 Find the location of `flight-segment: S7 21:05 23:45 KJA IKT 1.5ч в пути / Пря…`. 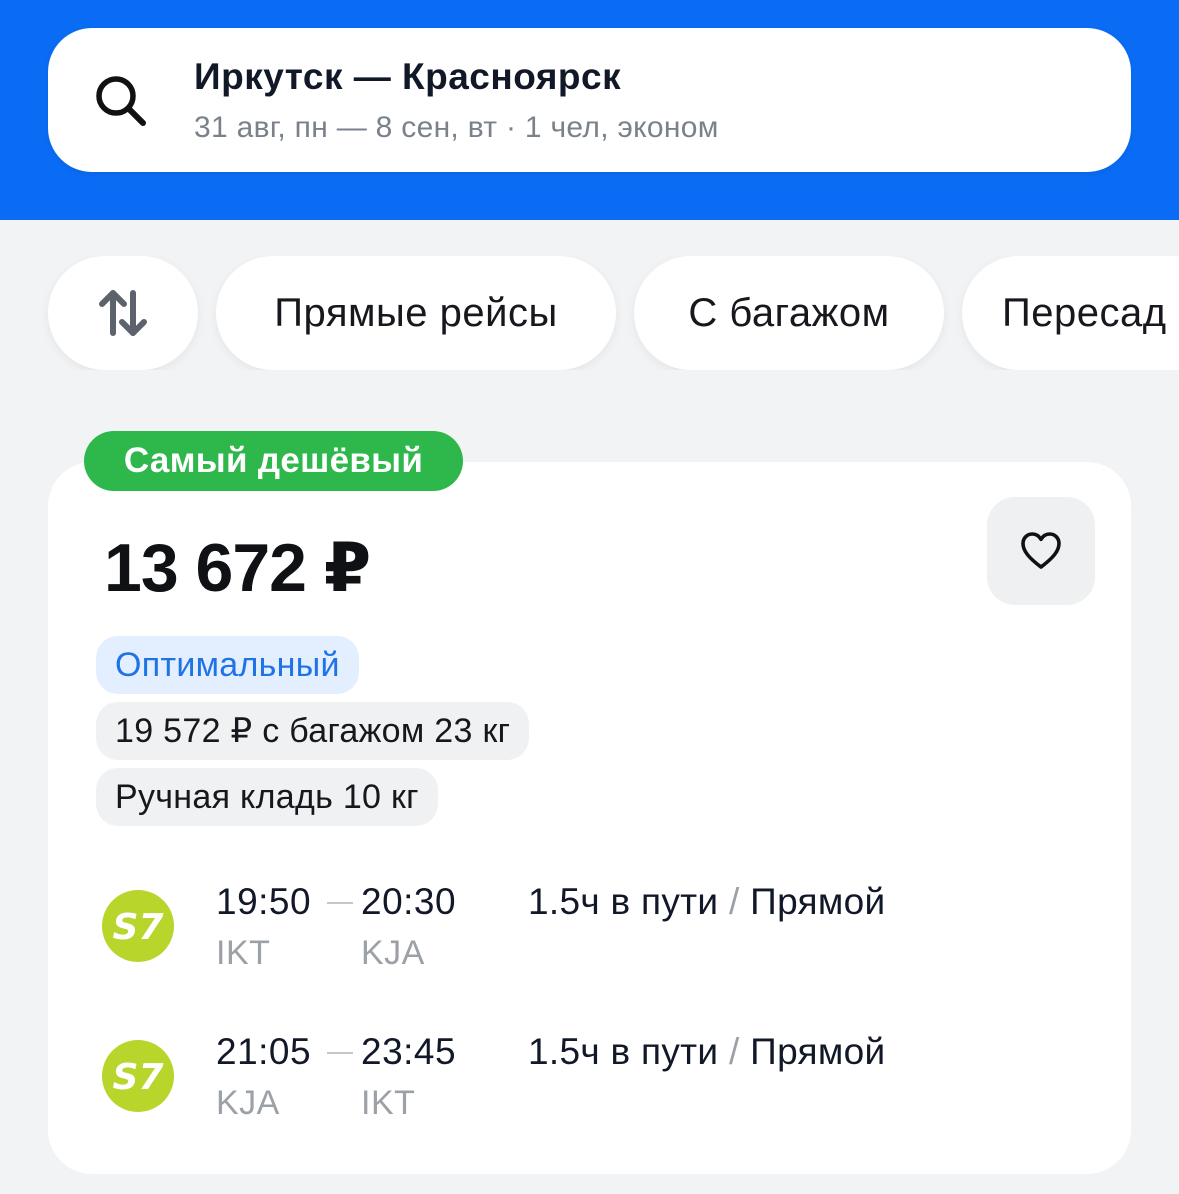

flight-segment: S7 21:05 23:45 KJA IKT 1.5ч в пути / Пря… is located at coordinates (589, 1078).